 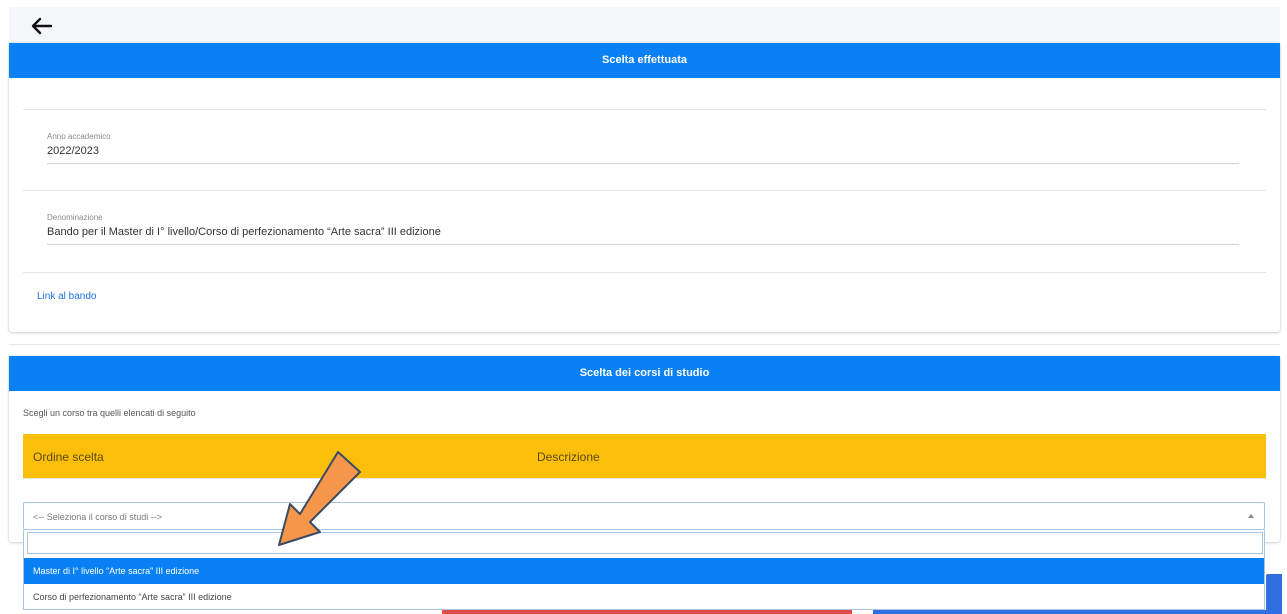 I want to click on call-link: Link al bando, so click(x=67, y=296).